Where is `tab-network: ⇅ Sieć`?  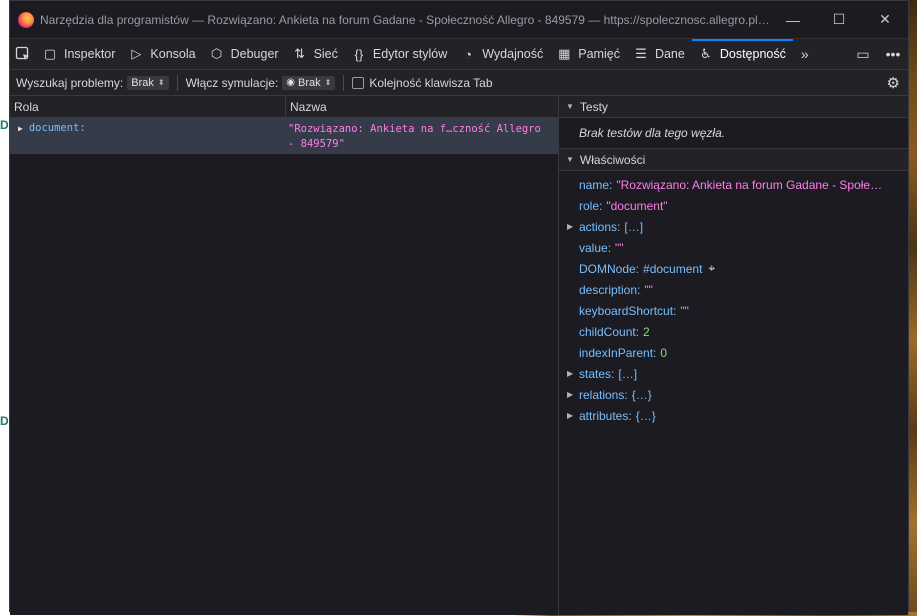
tab-network: ⇅ Sieć is located at coordinates (315, 54).